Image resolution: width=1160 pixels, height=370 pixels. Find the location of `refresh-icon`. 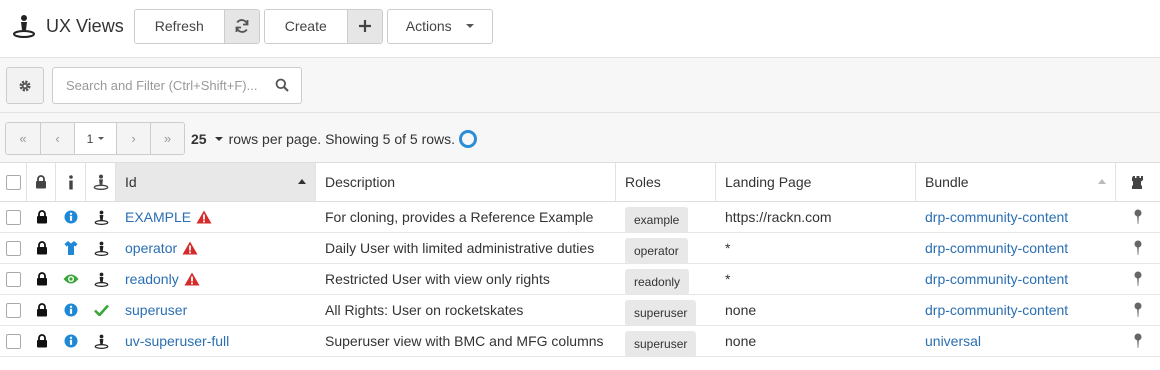

refresh-icon is located at coordinates (242, 26).